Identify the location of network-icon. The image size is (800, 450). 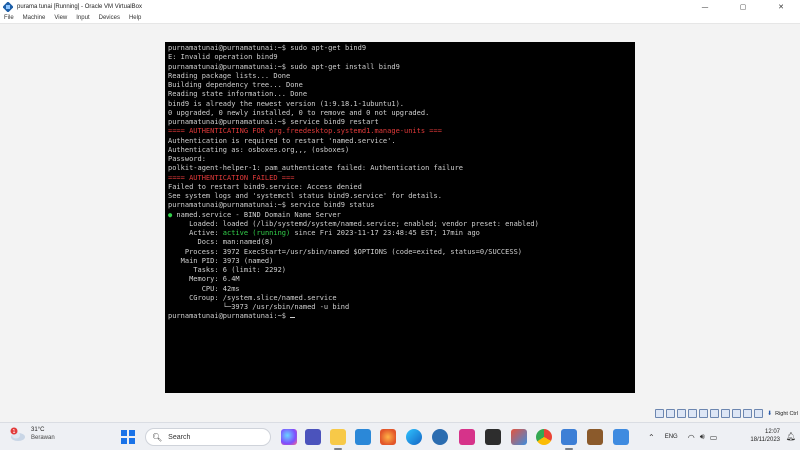
(693, 413).